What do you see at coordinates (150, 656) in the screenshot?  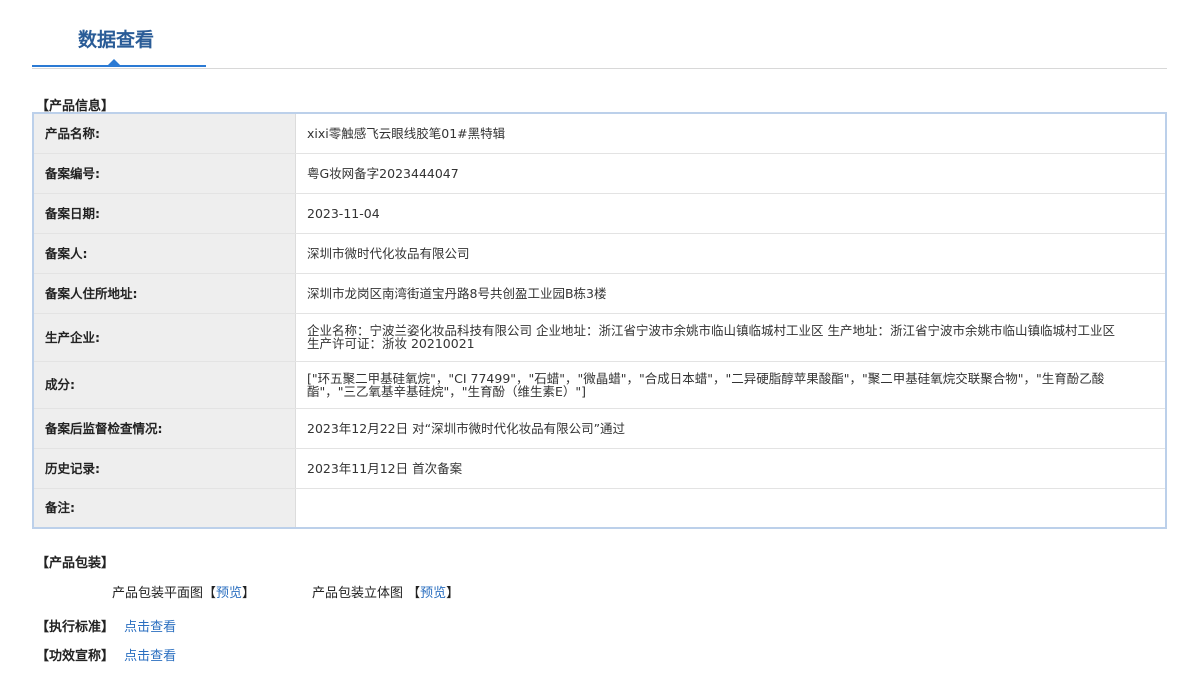 I see `efficacy-view-link: 点击查看` at bounding box center [150, 656].